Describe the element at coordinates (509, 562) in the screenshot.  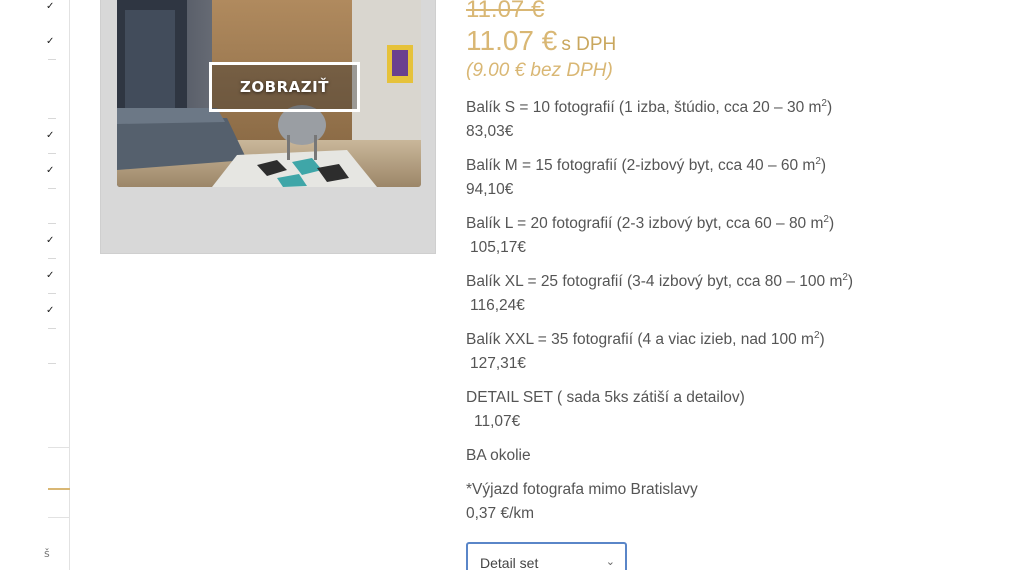
I see `variant-select-value: Detail set` at that location.